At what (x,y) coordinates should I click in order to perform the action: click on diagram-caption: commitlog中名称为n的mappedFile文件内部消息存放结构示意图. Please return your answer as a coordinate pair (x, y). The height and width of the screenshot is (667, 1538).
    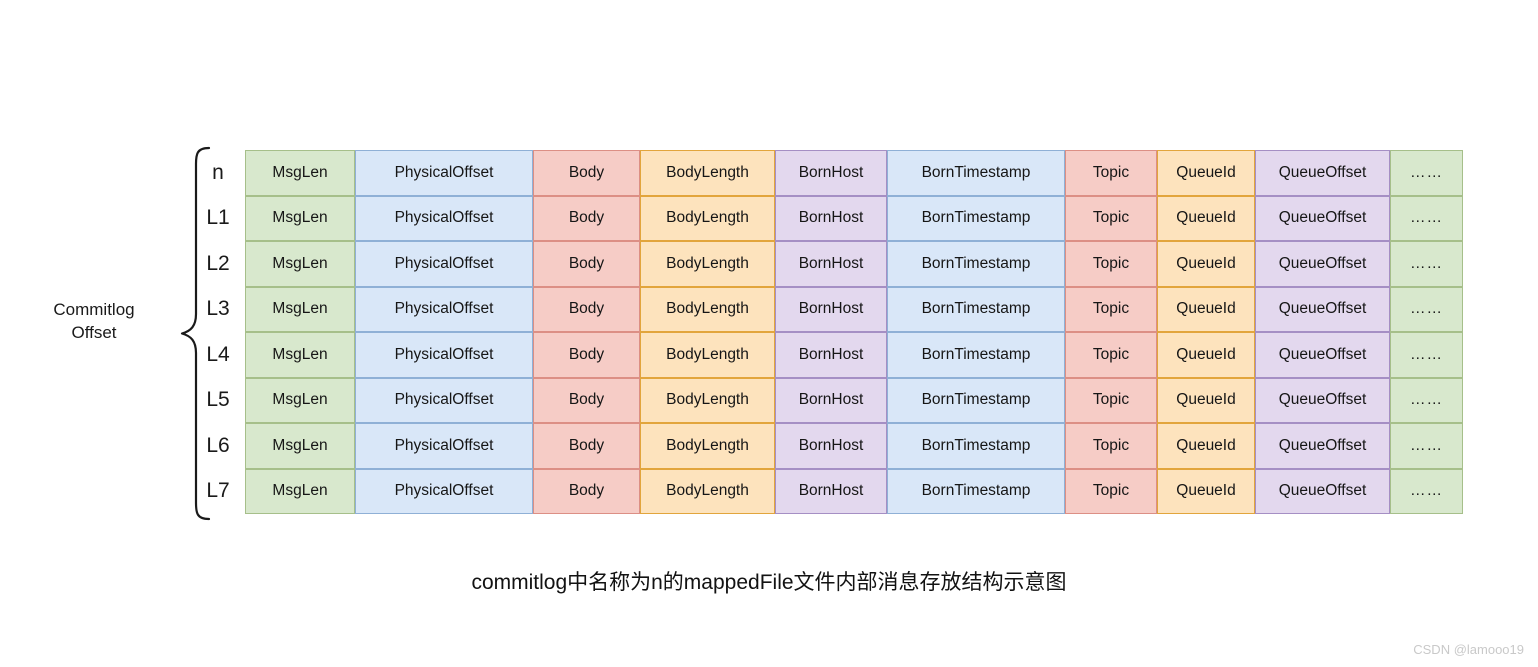
    Looking at the image, I should click on (769, 582).